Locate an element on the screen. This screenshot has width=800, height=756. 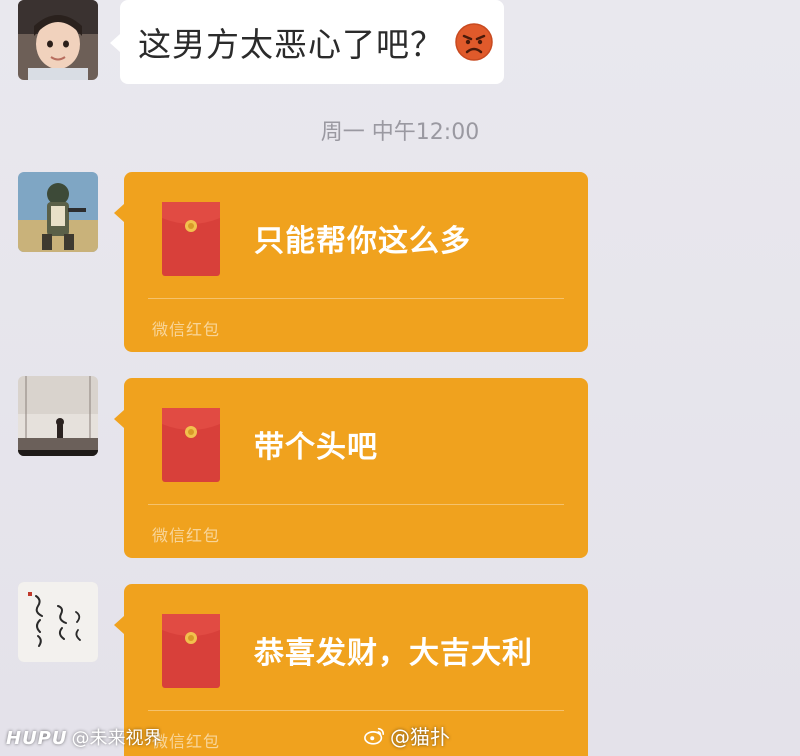
message-timestamp: 周一 中午12:00 is located at coordinates (400, 130).